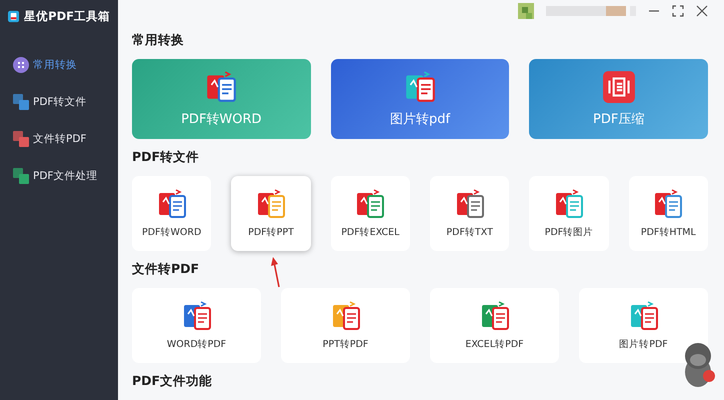  I want to click on maximize-icon, so click(678, 11).